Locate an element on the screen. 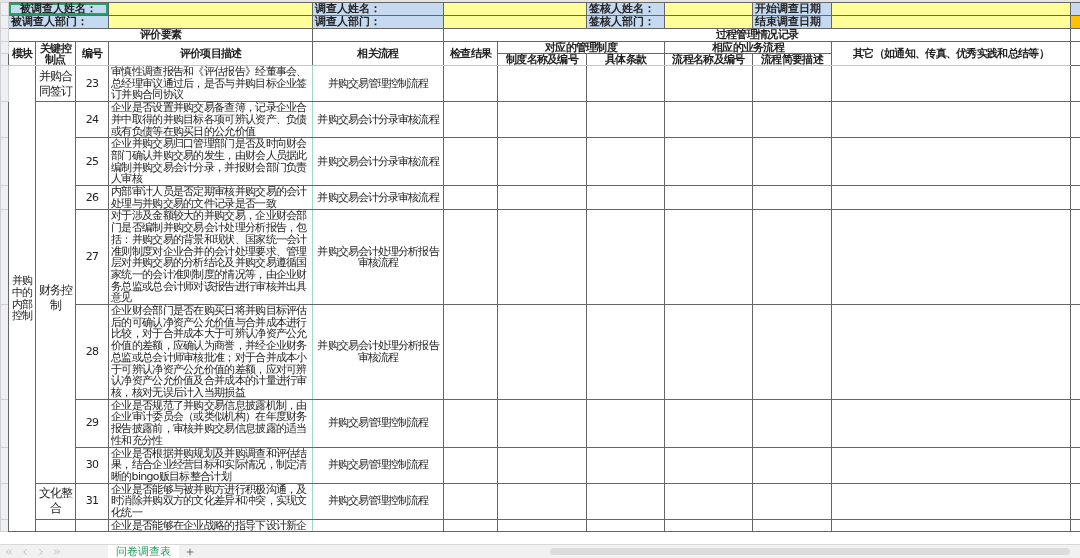  section-title: 过程管理情况记录 is located at coordinates (757, 35).